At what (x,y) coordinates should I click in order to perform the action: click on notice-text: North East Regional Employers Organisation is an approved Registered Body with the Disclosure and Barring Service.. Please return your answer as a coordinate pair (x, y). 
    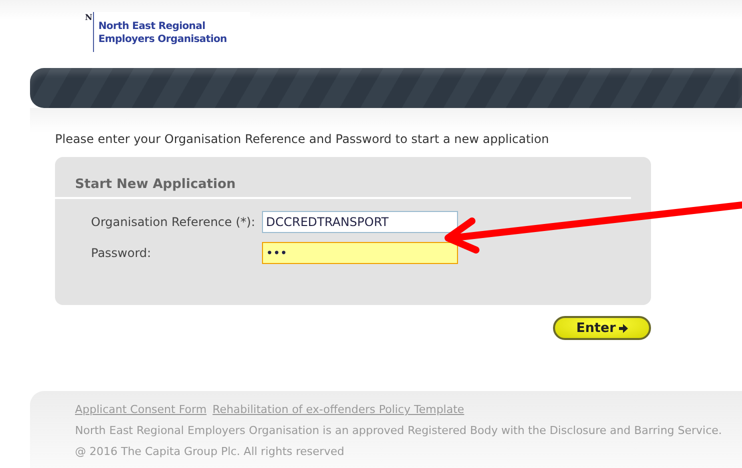
    Looking at the image, I should click on (399, 430).